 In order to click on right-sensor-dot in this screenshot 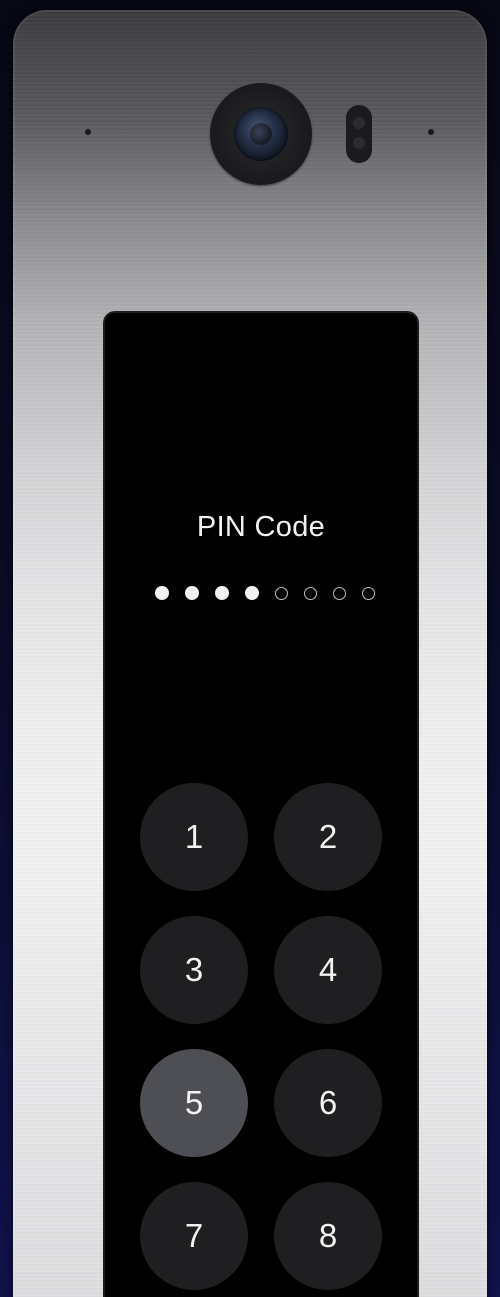, I will do `click(431, 132)`.